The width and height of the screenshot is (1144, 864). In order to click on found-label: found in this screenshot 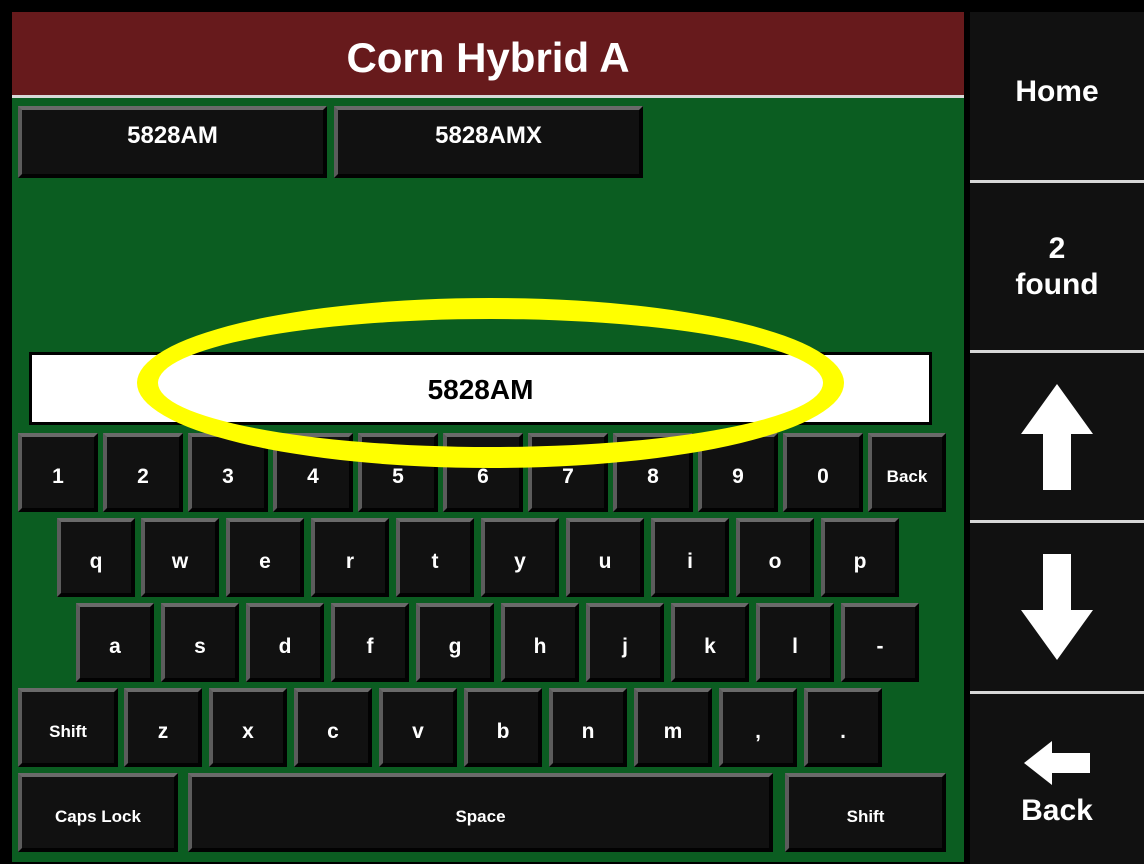, I will do `click(1057, 284)`.